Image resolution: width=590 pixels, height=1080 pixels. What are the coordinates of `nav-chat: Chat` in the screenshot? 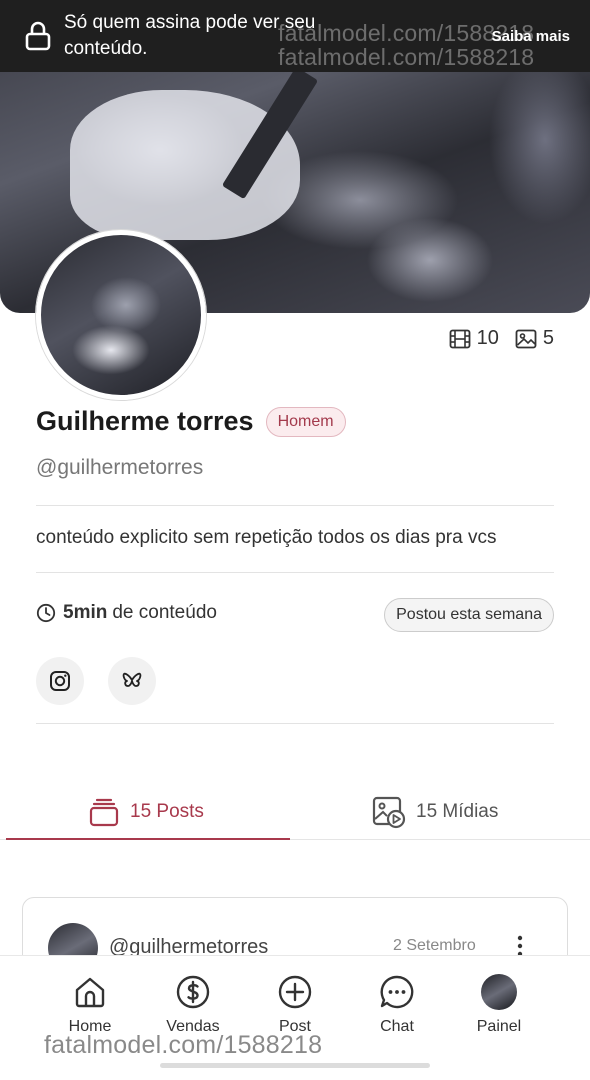 It's located at (397, 1005).